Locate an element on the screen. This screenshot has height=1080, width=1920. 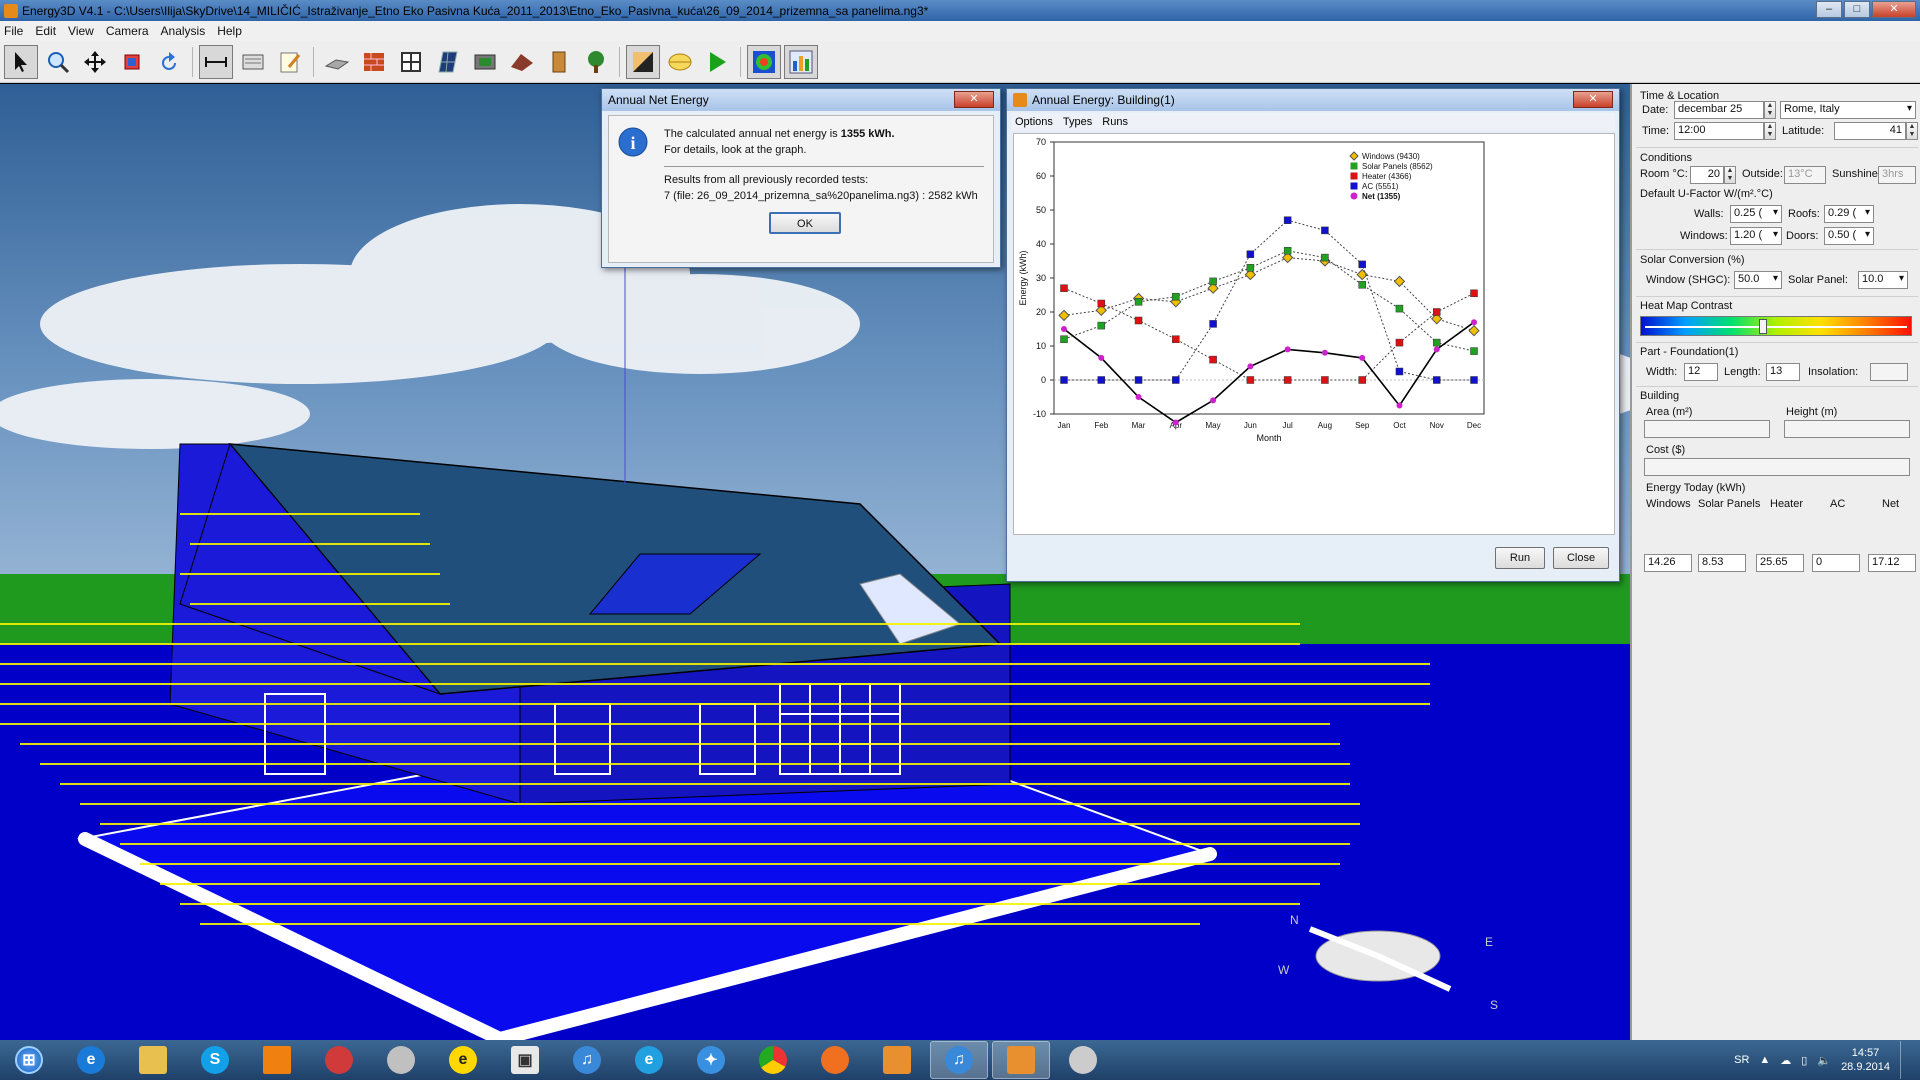
platform-icon is located at coordinates (337, 64).